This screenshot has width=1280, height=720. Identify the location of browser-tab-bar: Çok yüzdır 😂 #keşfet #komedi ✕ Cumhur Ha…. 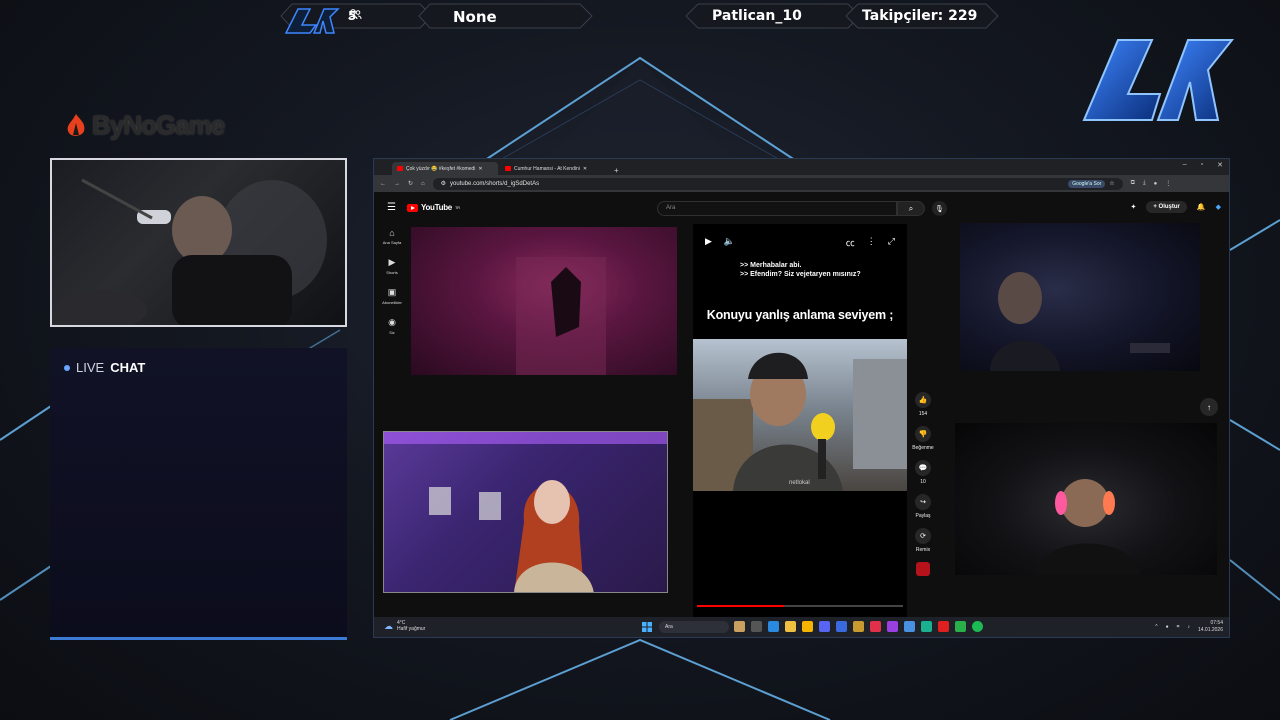
(801, 167).